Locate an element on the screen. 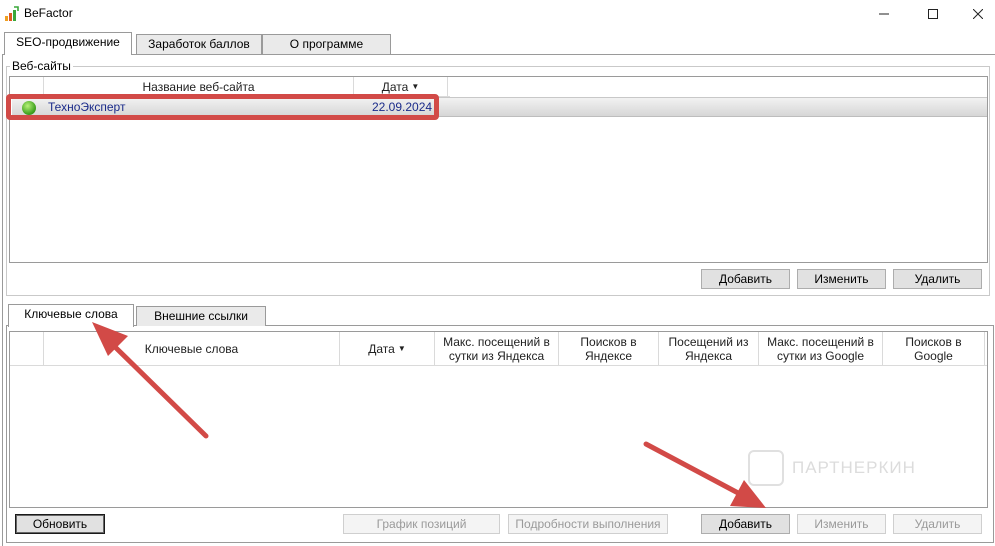 Image resolution: width=995 pixels, height=546 pixels. befactor-logo-icon is located at coordinates (12, 13).